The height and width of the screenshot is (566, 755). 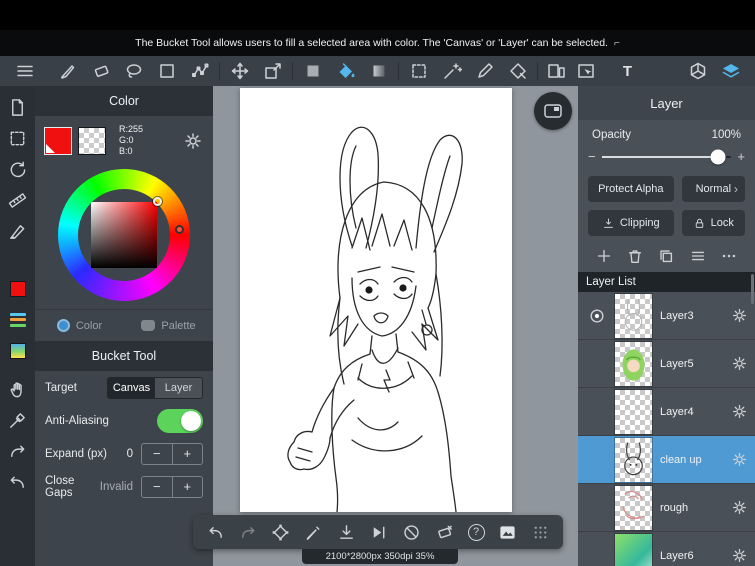 What do you see at coordinates (444, 532) in the screenshot?
I see `clear-layer-icon` at bounding box center [444, 532].